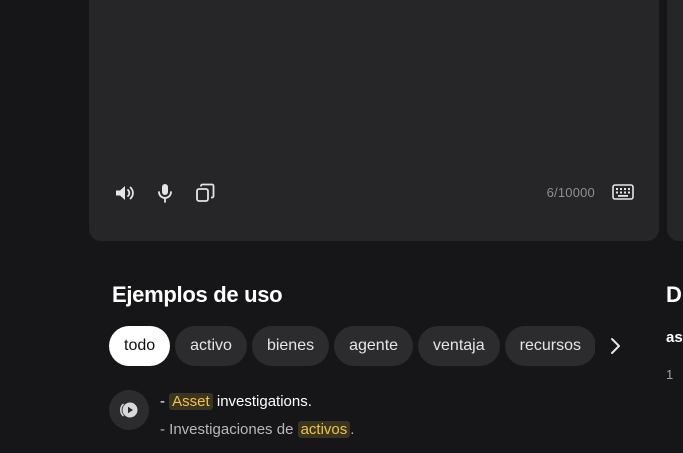 The width and height of the screenshot is (683, 453). Describe the element at coordinates (623, 192) in the screenshot. I see `keyboard-icon` at that location.